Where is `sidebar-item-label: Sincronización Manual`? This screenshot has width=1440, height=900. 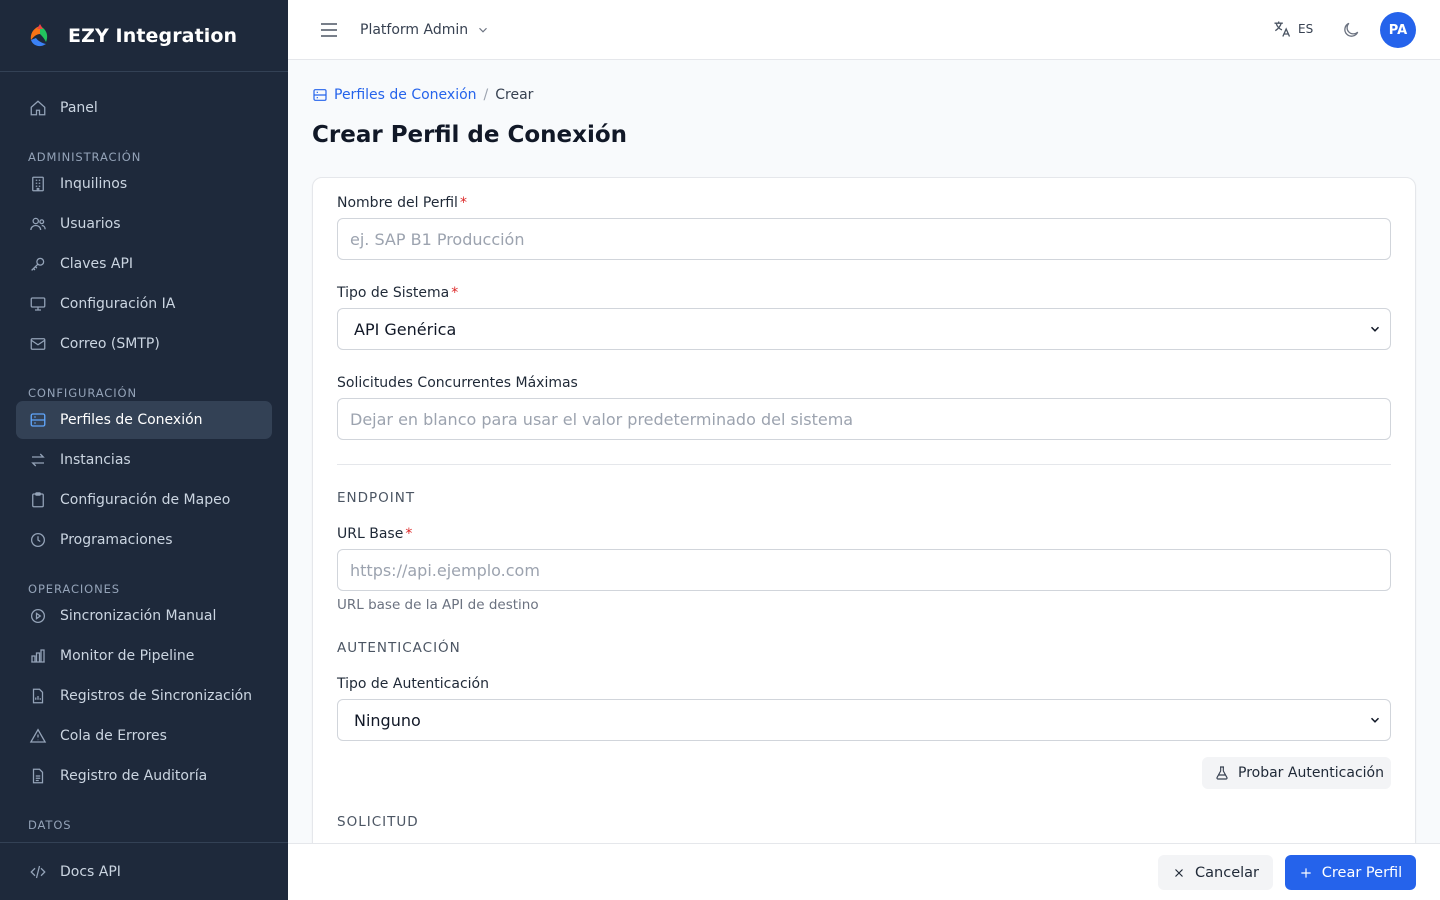 sidebar-item-label: Sincronización Manual is located at coordinates (138, 616).